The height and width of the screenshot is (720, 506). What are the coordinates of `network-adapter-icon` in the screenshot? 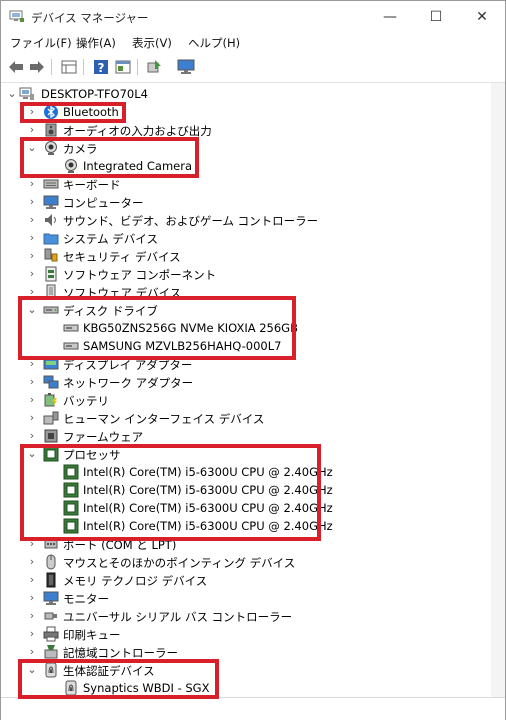 It's located at (51, 382).